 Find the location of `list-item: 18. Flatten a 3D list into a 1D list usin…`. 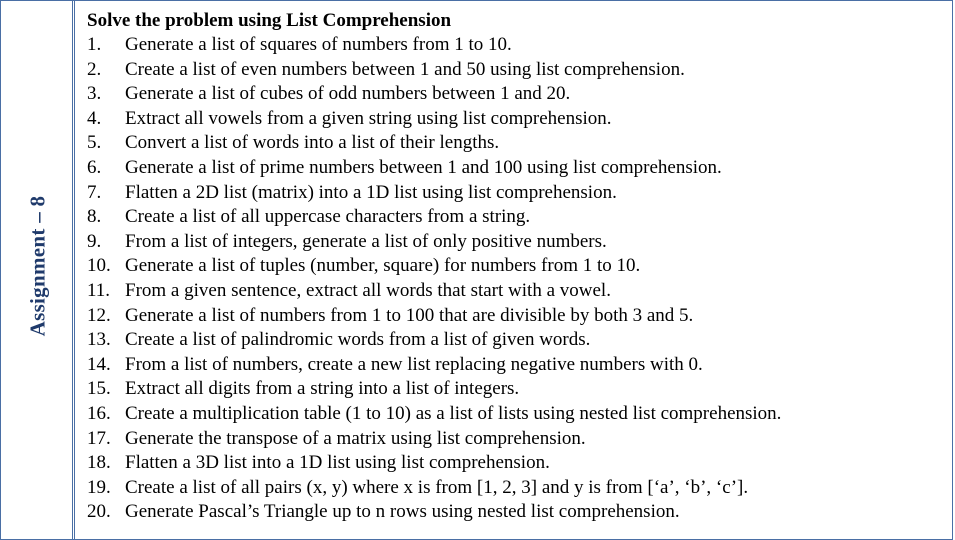

list-item: 18. Flatten a 3D list into a 1D list usin… is located at coordinates (519, 463).